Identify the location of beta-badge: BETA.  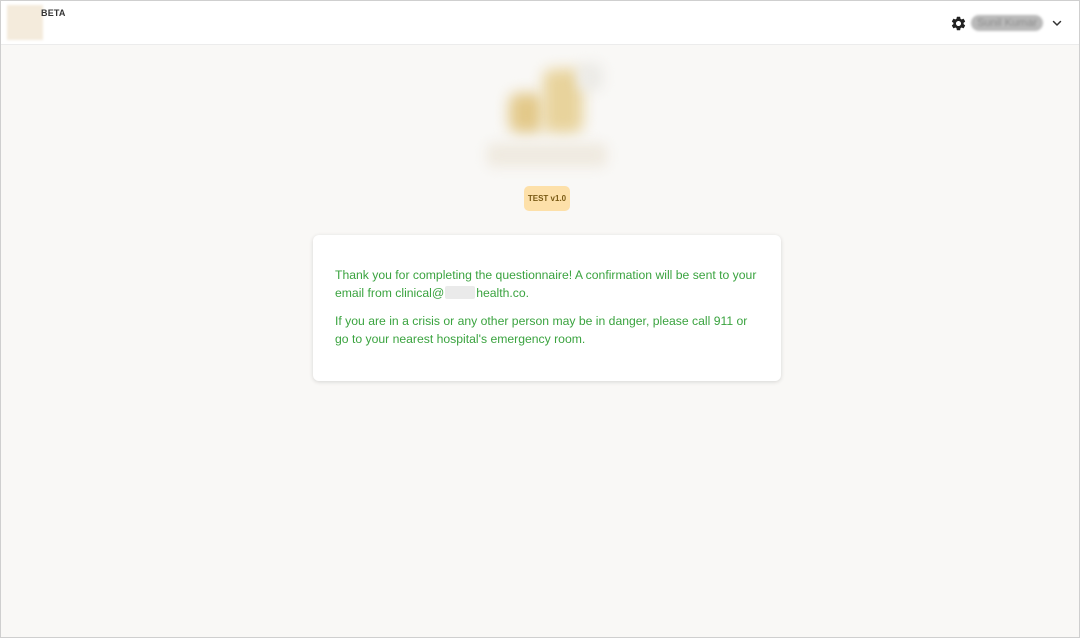
(53, 13).